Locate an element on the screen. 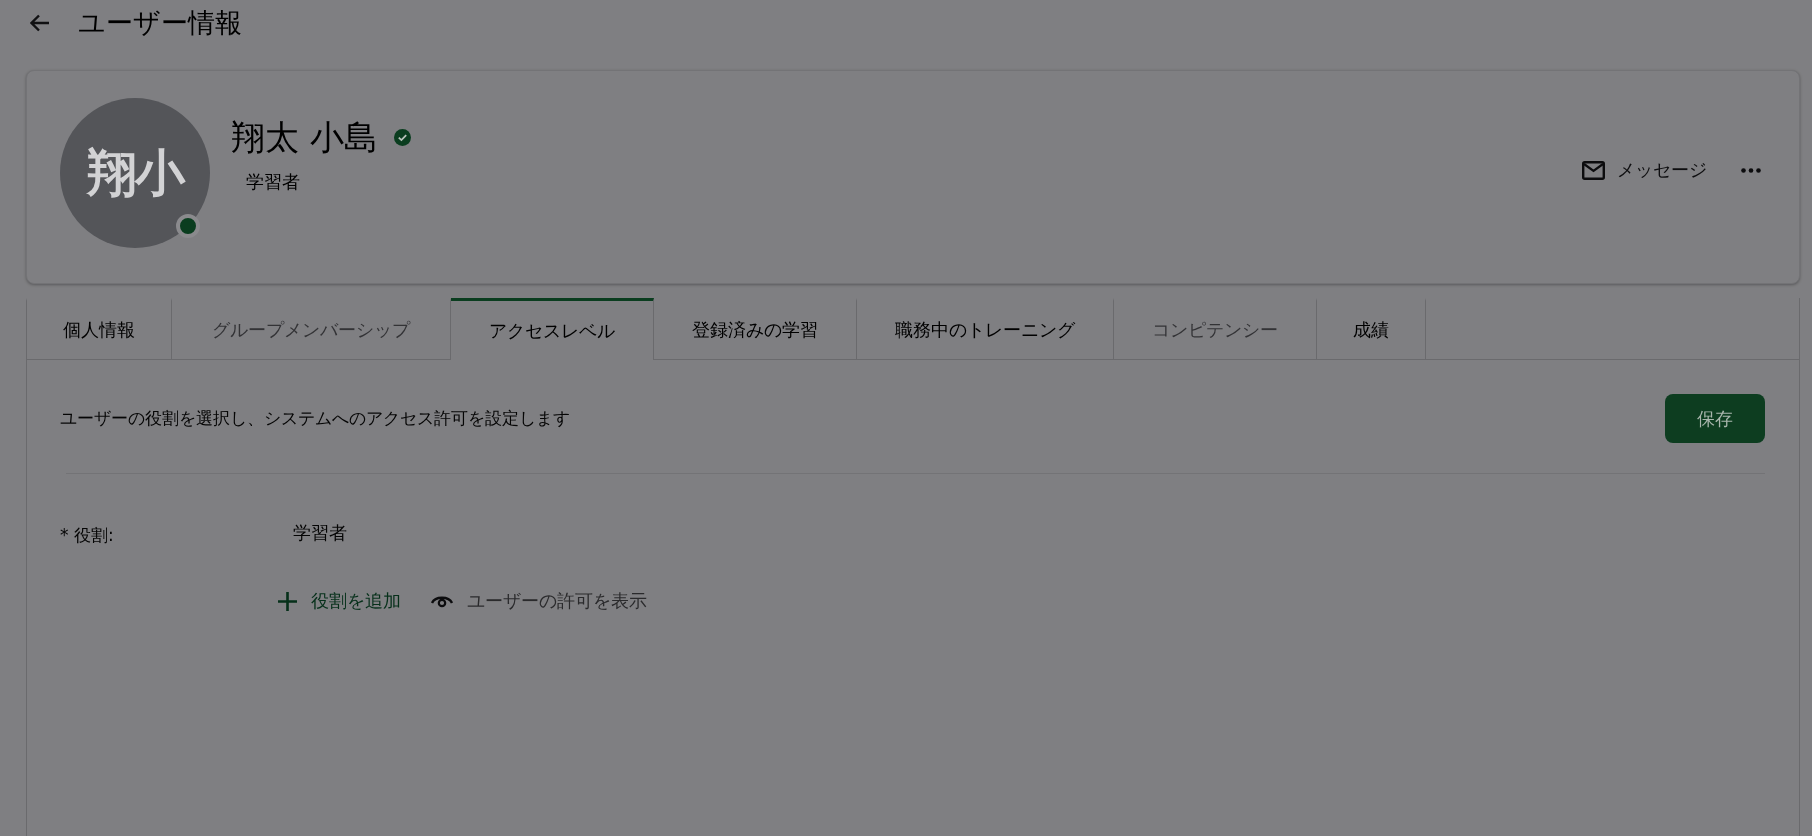 This screenshot has height=836, width=1812. avatar-initials: 翔小 is located at coordinates (135, 173).